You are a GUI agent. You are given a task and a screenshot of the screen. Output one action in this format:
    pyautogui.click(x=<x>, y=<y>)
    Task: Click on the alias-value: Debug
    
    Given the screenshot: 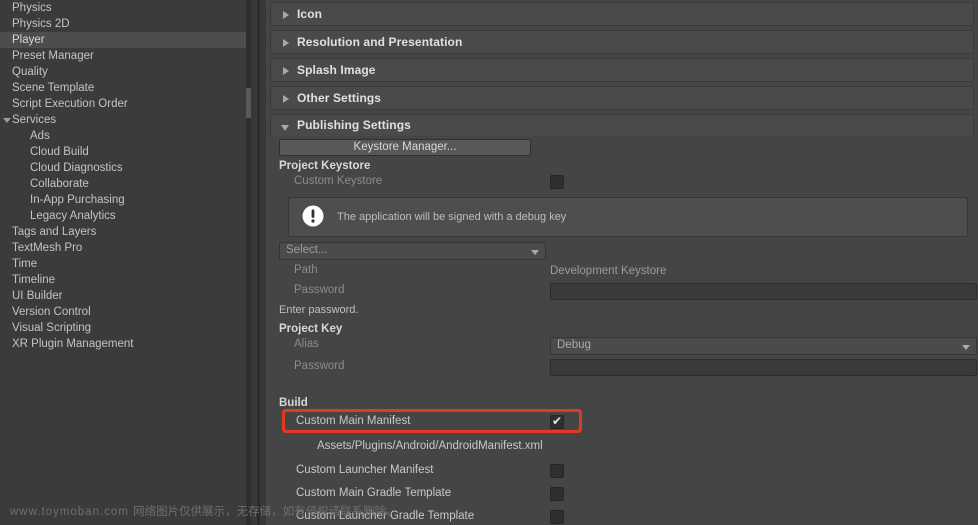 What is the action you would take?
    pyautogui.click(x=574, y=345)
    